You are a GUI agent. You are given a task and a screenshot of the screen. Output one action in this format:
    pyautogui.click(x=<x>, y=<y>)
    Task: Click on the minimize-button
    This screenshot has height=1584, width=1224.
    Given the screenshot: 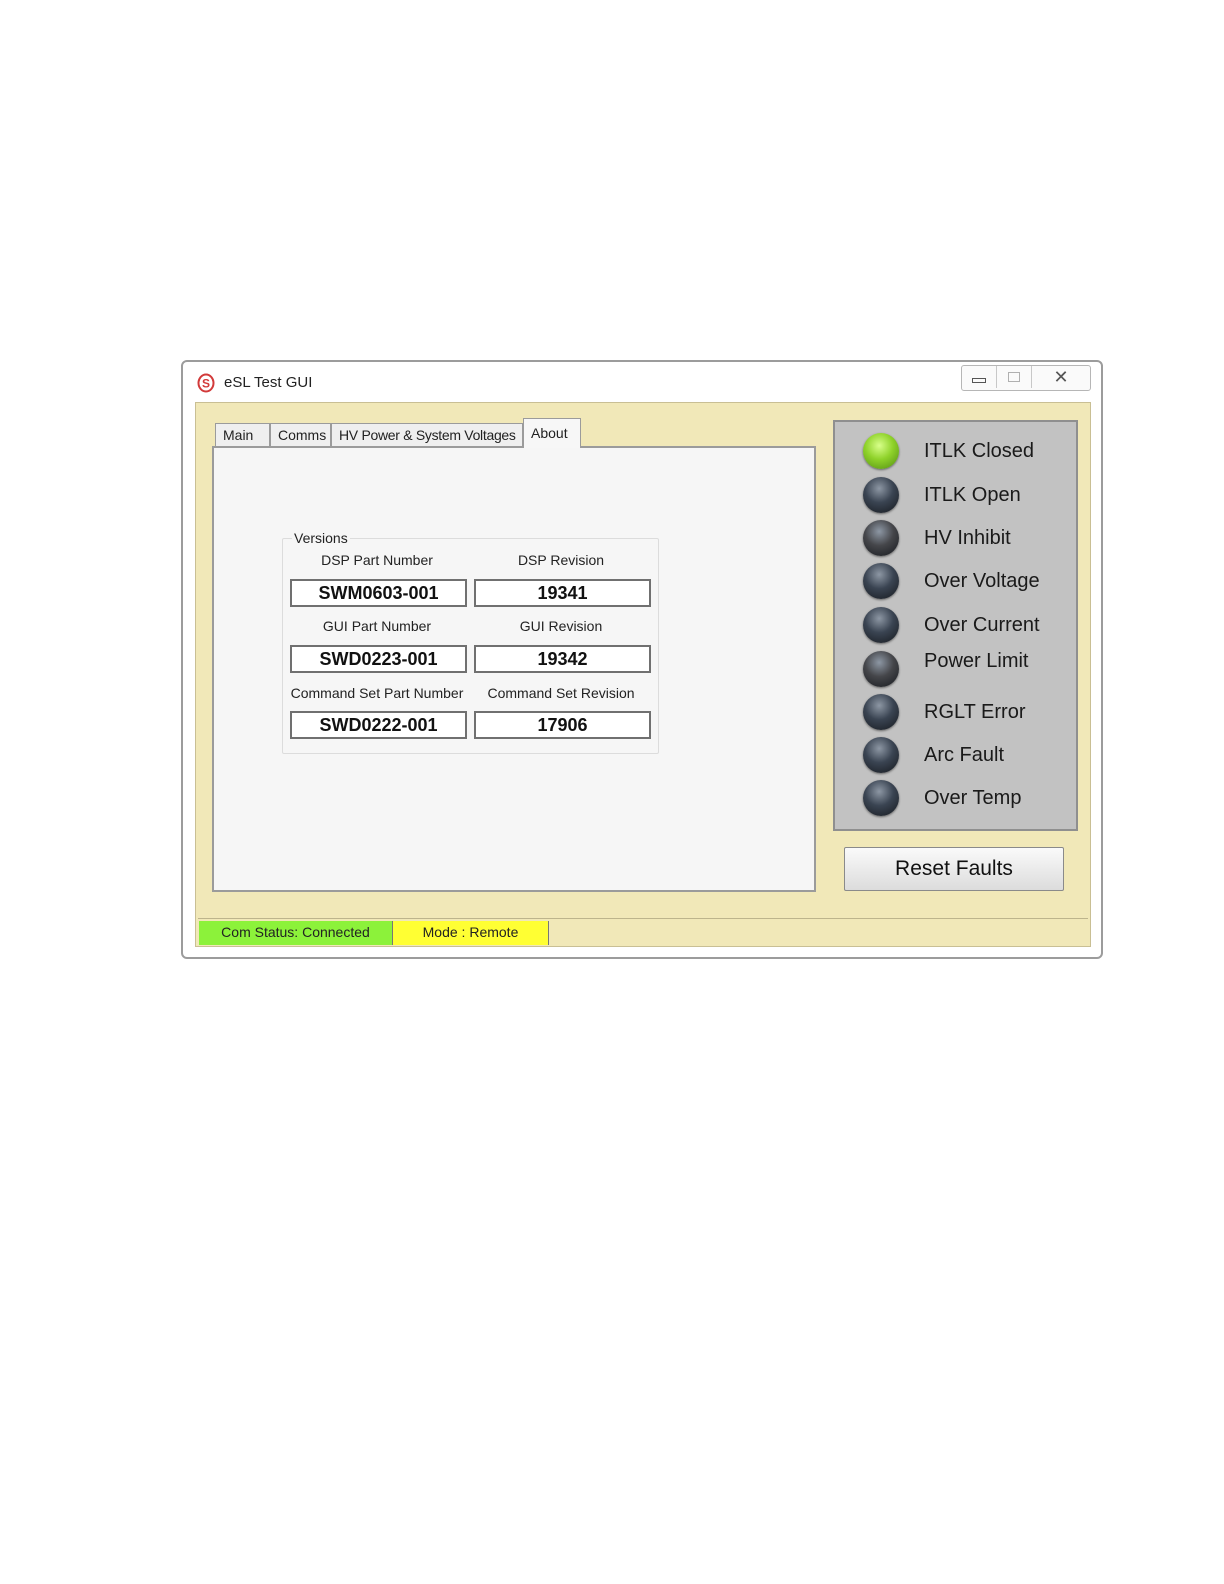 What is the action you would take?
    pyautogui.click(x=979, y=377)
    